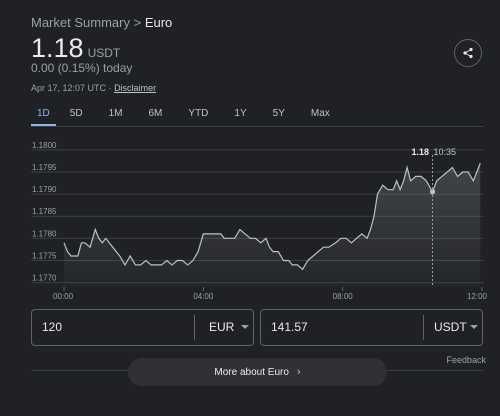 The image size is (500, 416). I want to click on x-tick-label: 04:00, so click(203, 296).